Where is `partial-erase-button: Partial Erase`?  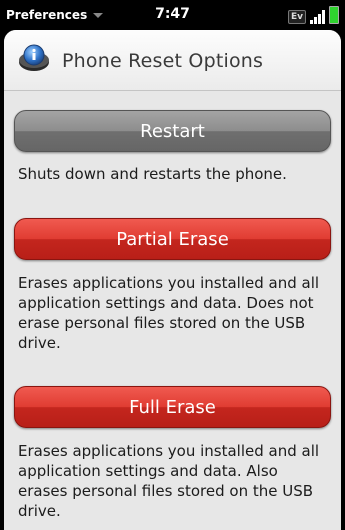
partial-erase-button: Partial Erase is located at coordinates (172, 239).